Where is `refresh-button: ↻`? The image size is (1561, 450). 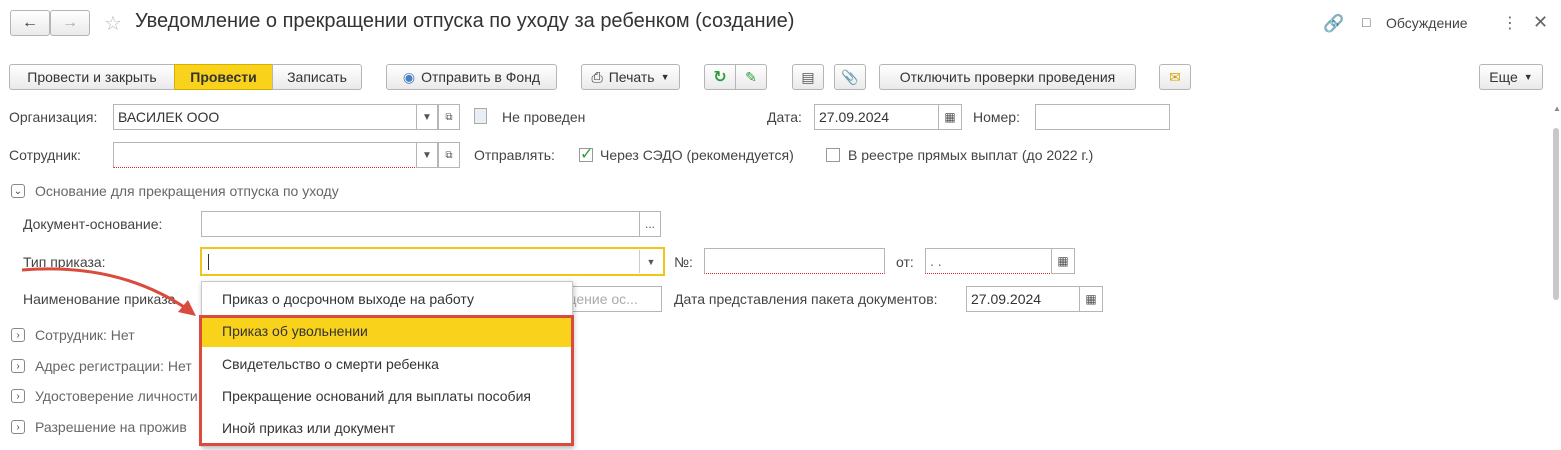
refresh-button: ↻ is located at coordinates (720, 77).